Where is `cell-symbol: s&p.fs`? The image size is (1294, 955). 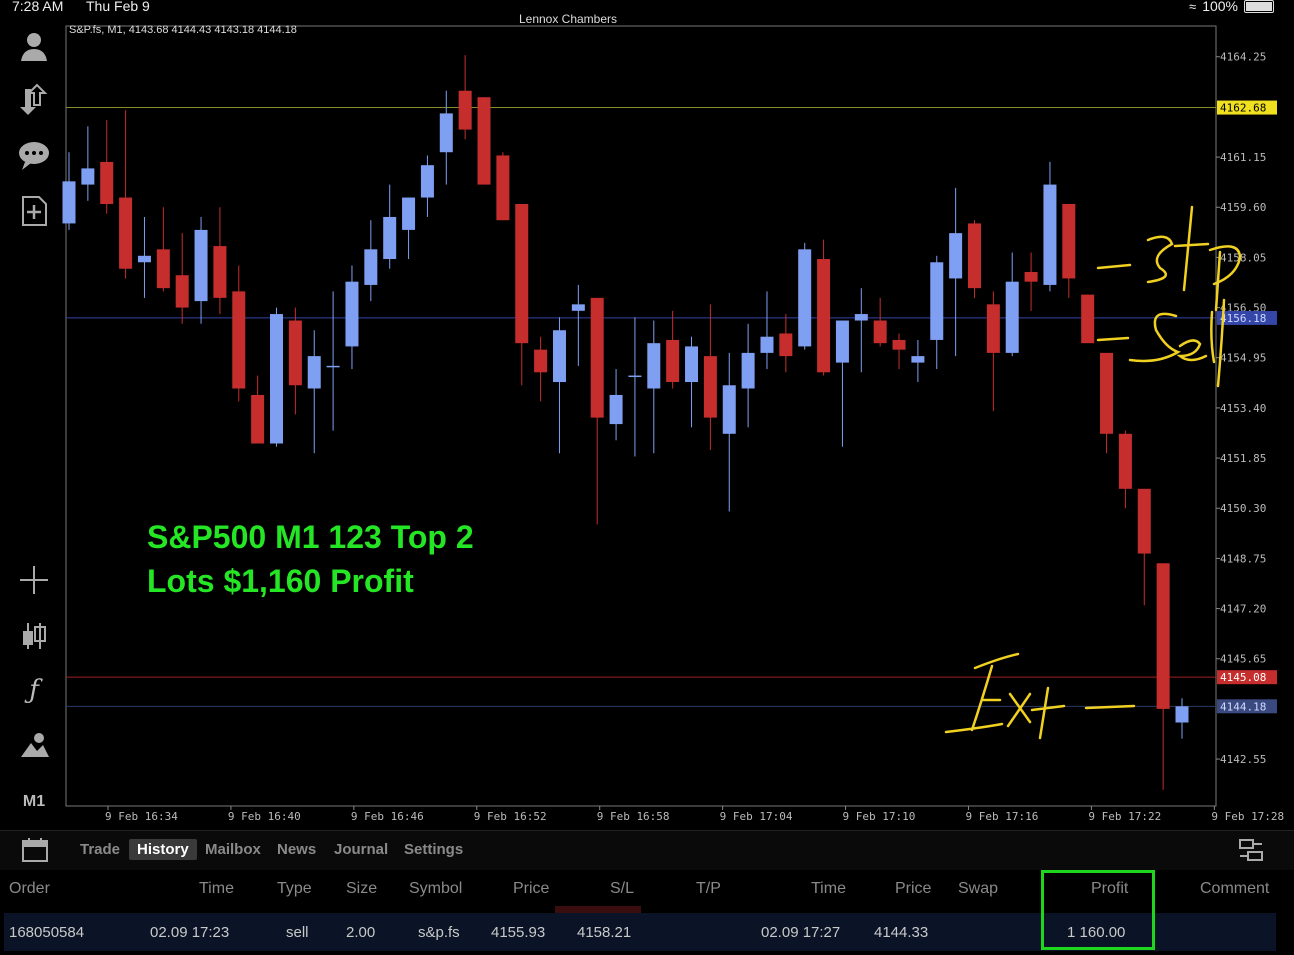
cell-symbol: s&p.fs is located at coordinates (439, 932).